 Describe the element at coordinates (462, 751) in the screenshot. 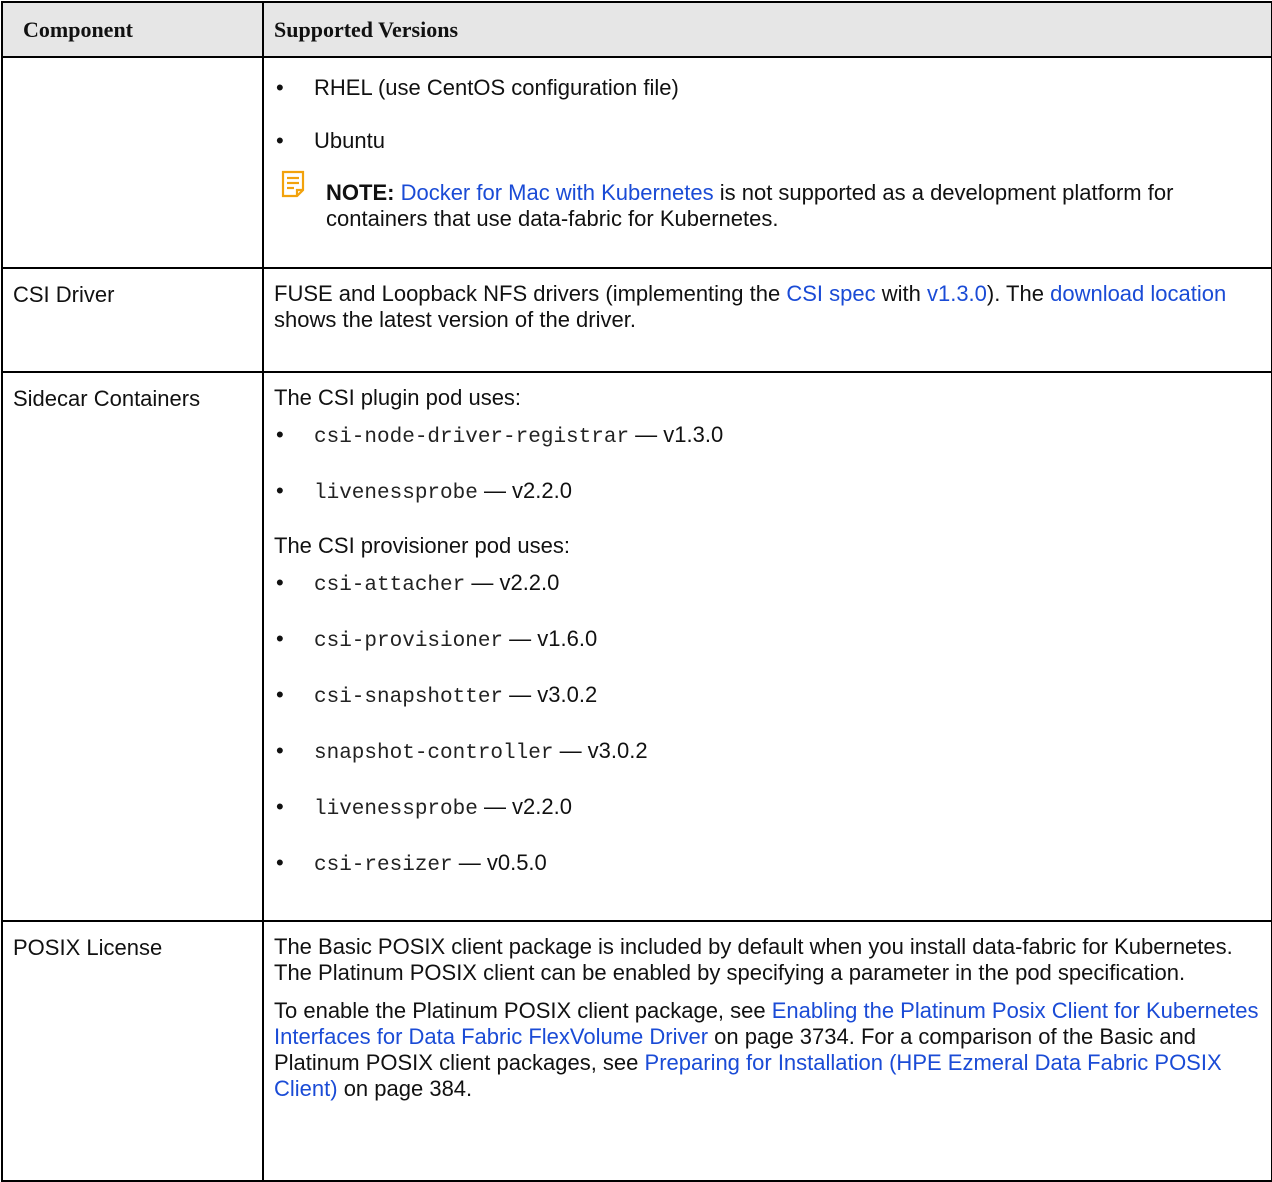

I see `list-item: • snapshot-controller — v3.0.2` at that location.